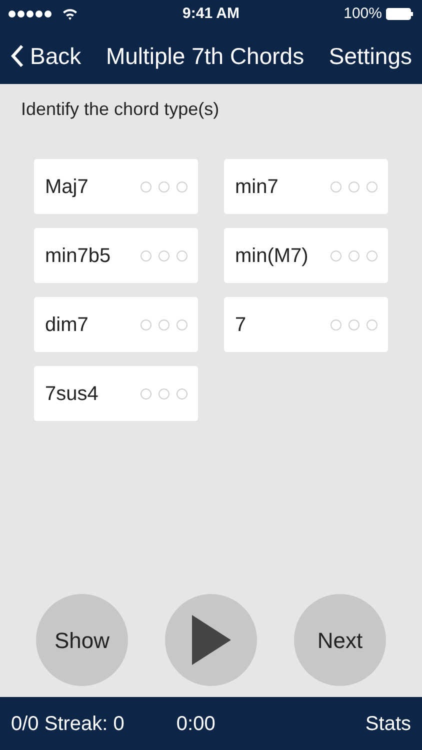 The width and height of the screenshot is (422, 750). I want to click on next-button: Next, so click(340, 640).